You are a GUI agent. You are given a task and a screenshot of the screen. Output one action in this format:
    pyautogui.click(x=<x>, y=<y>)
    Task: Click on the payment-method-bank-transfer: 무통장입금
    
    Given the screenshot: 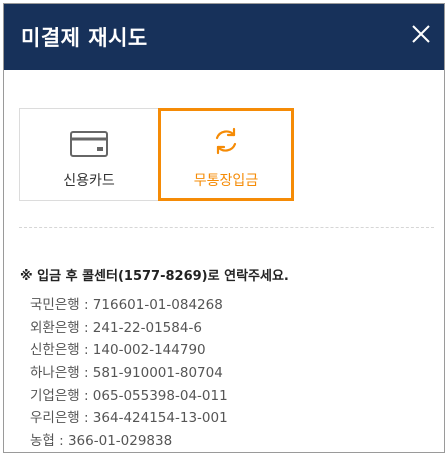 What is the action you would take?
    pyautogui.click(x=226, y=154)
    